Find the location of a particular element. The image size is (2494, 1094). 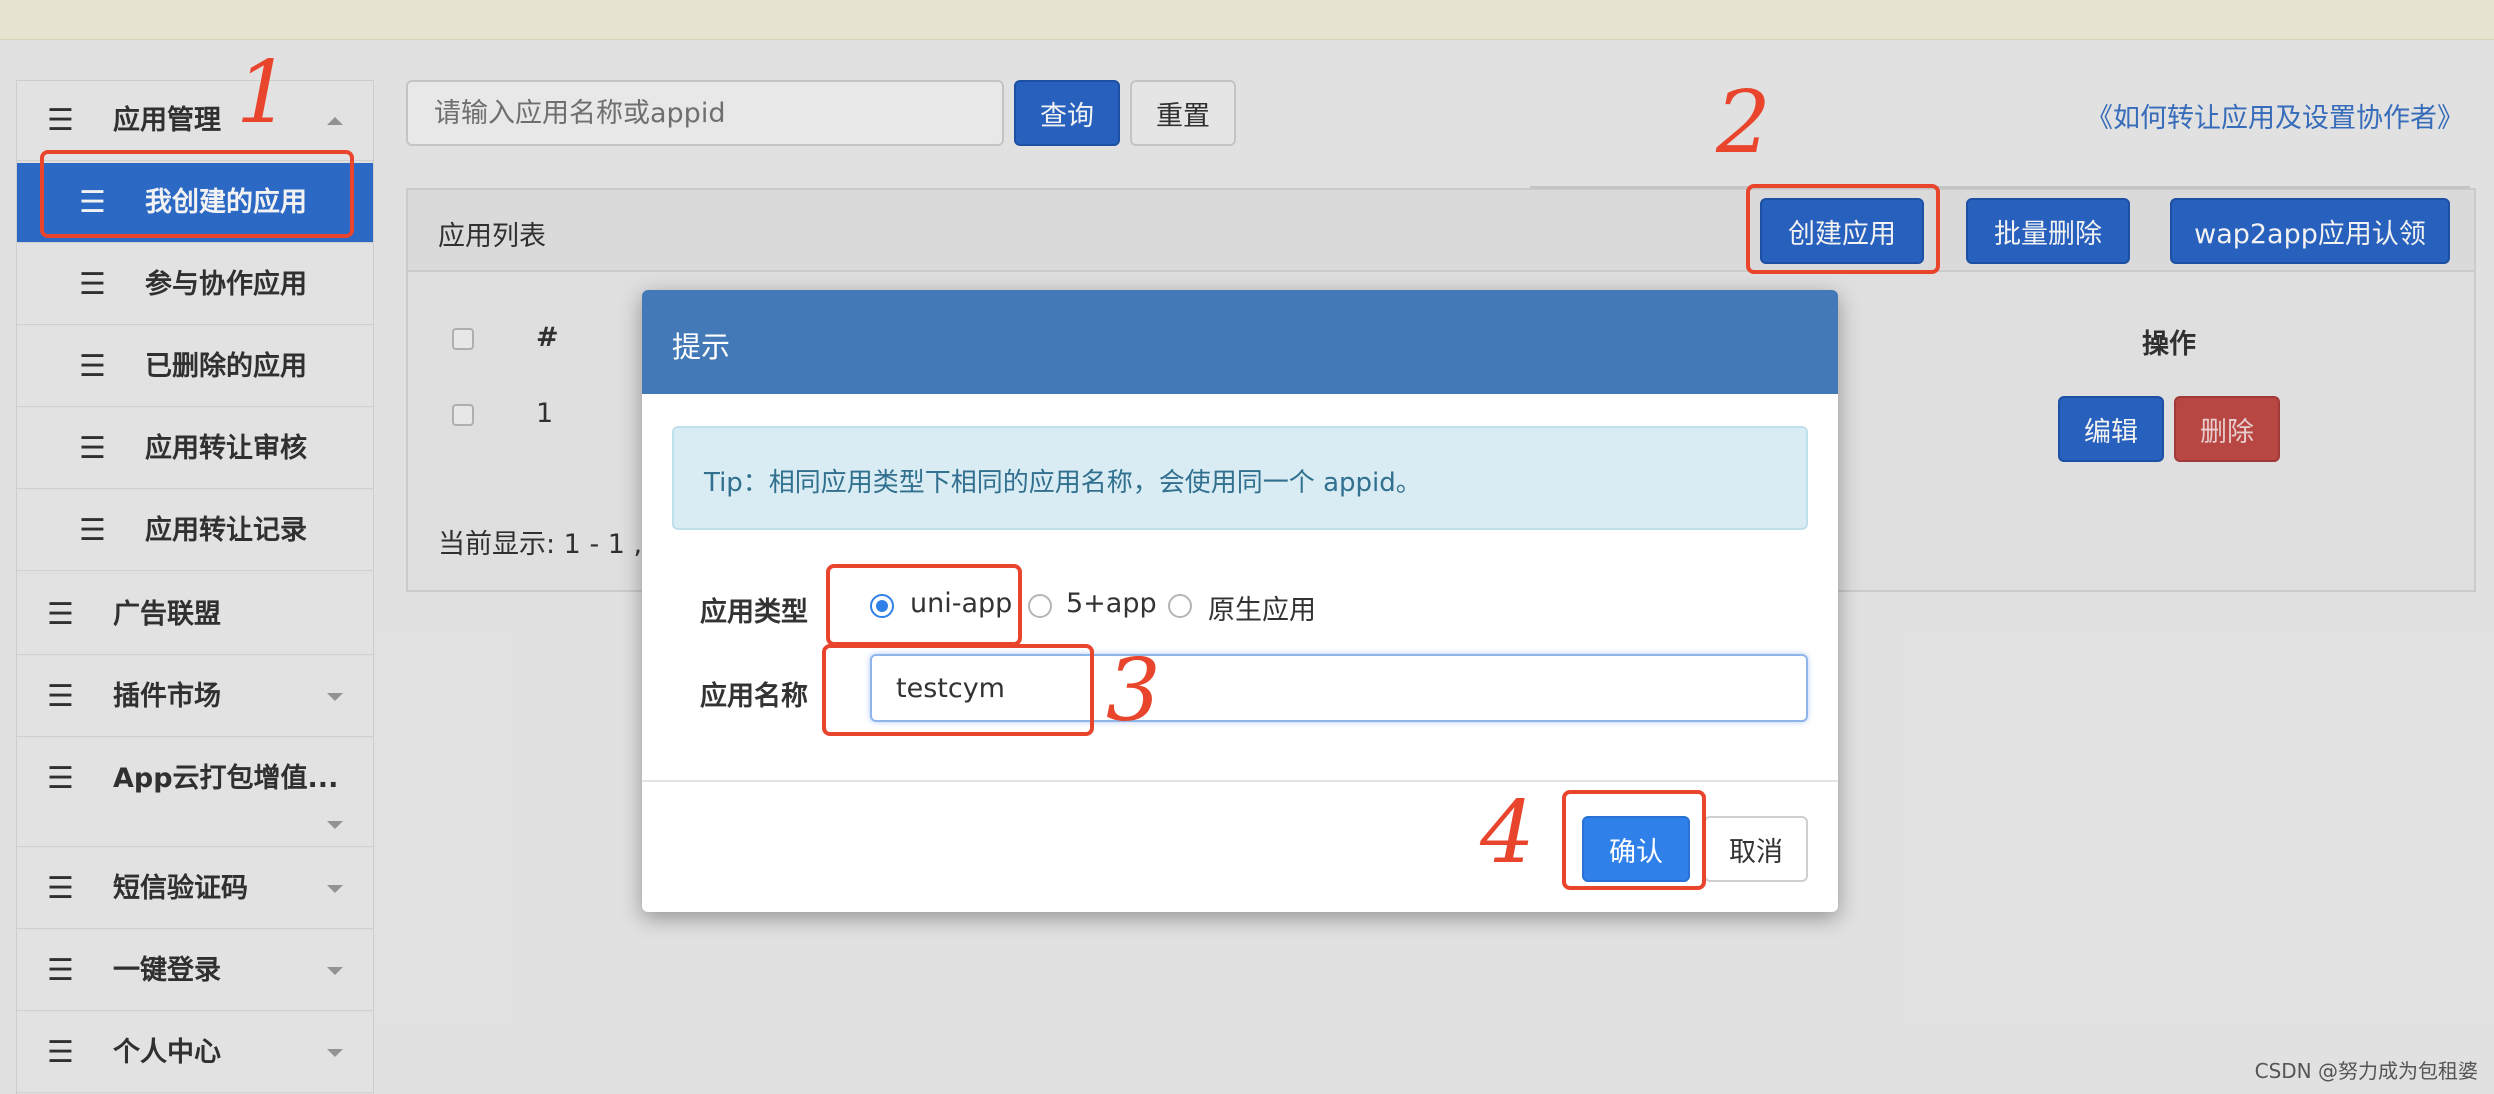

radio-native-app is located at coordinates (1180, 606).